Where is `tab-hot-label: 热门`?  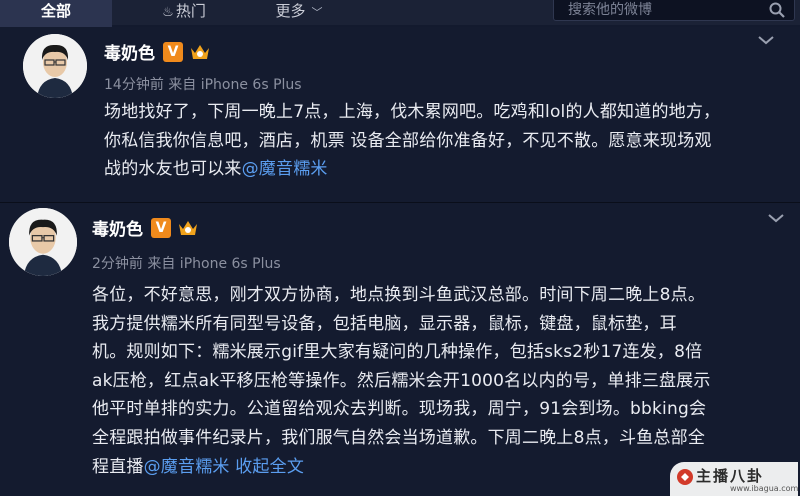 tab-hot-label: 热门 is located at coordinates (190, 11).